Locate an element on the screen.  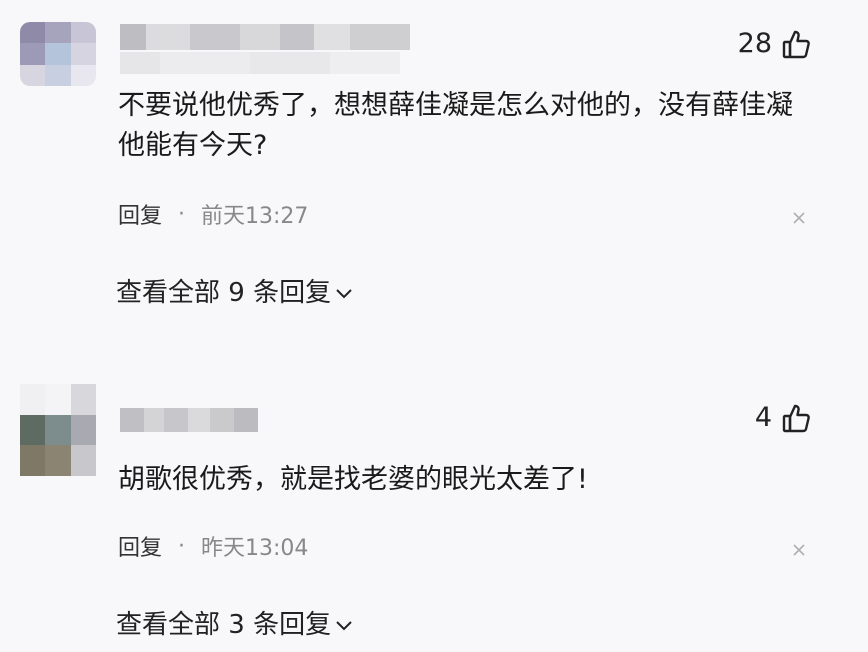
like-count: 28 is located at coordinates (754, 43).